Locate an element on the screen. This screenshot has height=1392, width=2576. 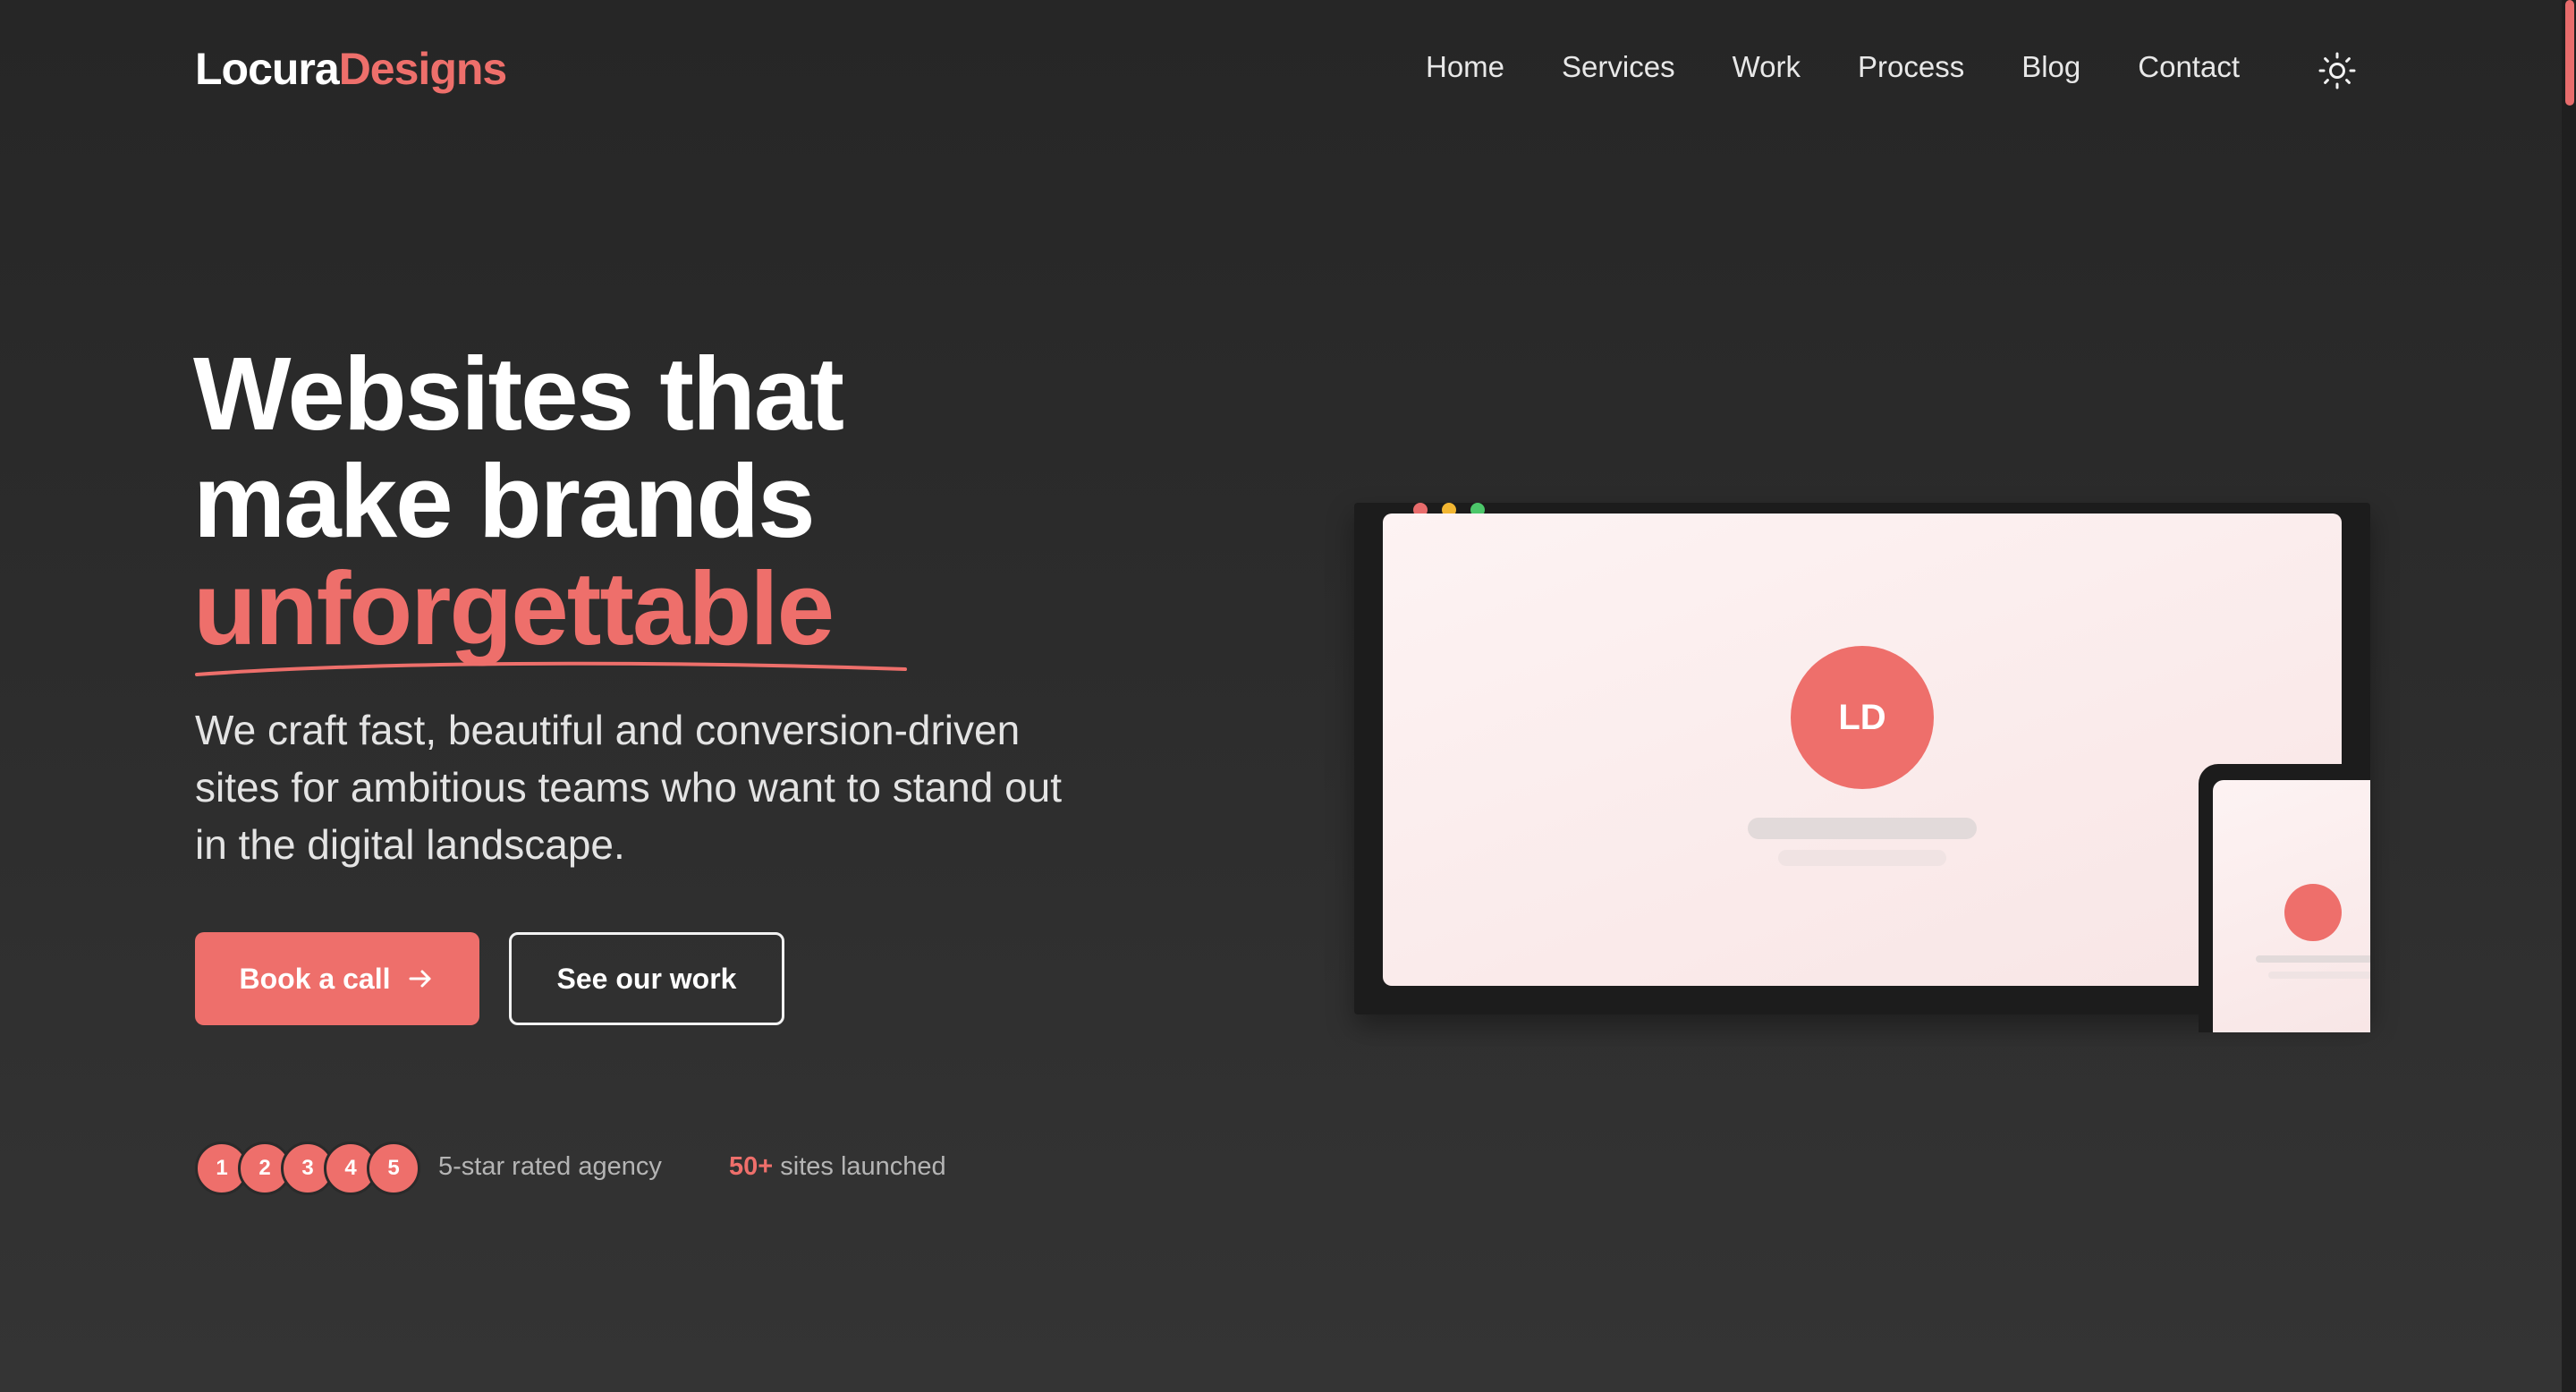
rating-label: 5-star rated agency is located at coordinates (550, 1166).